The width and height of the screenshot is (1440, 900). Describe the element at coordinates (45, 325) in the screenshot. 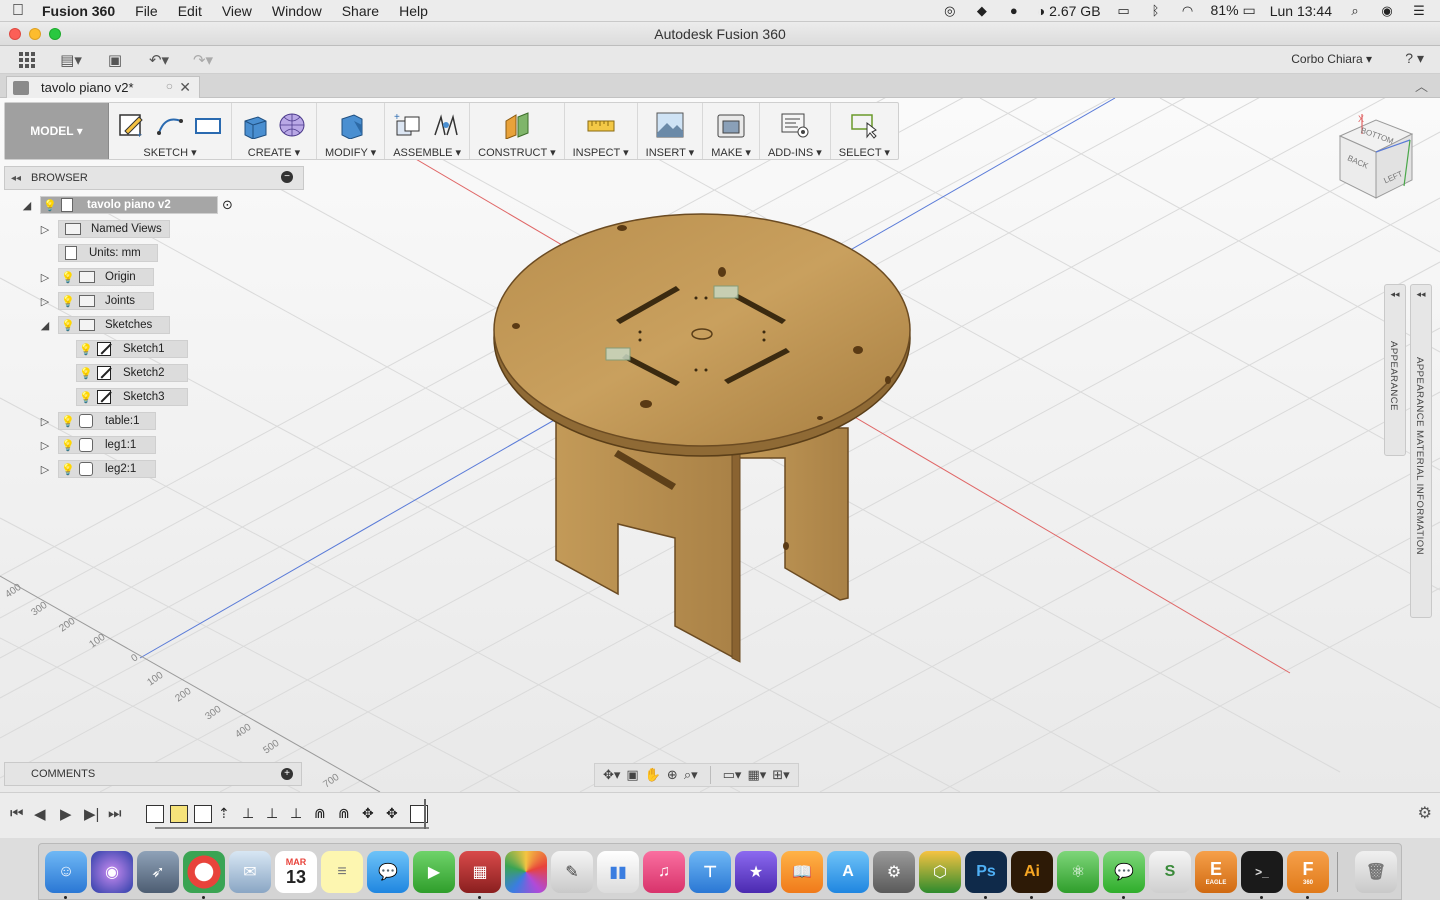

I see `collapse-triangle-icon: ◢` at that location.